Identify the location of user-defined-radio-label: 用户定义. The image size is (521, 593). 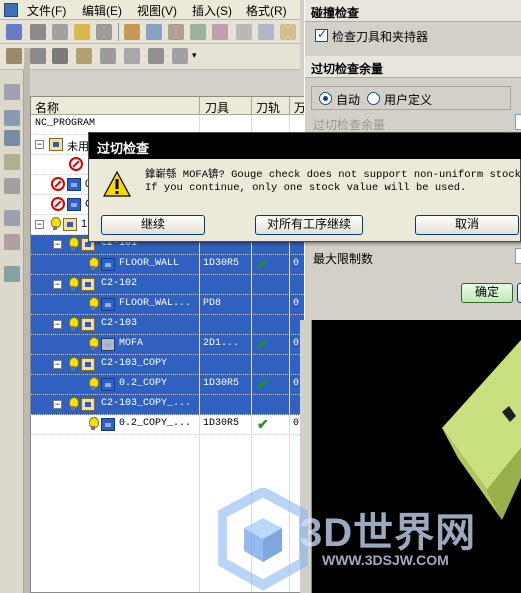
(408, 100).